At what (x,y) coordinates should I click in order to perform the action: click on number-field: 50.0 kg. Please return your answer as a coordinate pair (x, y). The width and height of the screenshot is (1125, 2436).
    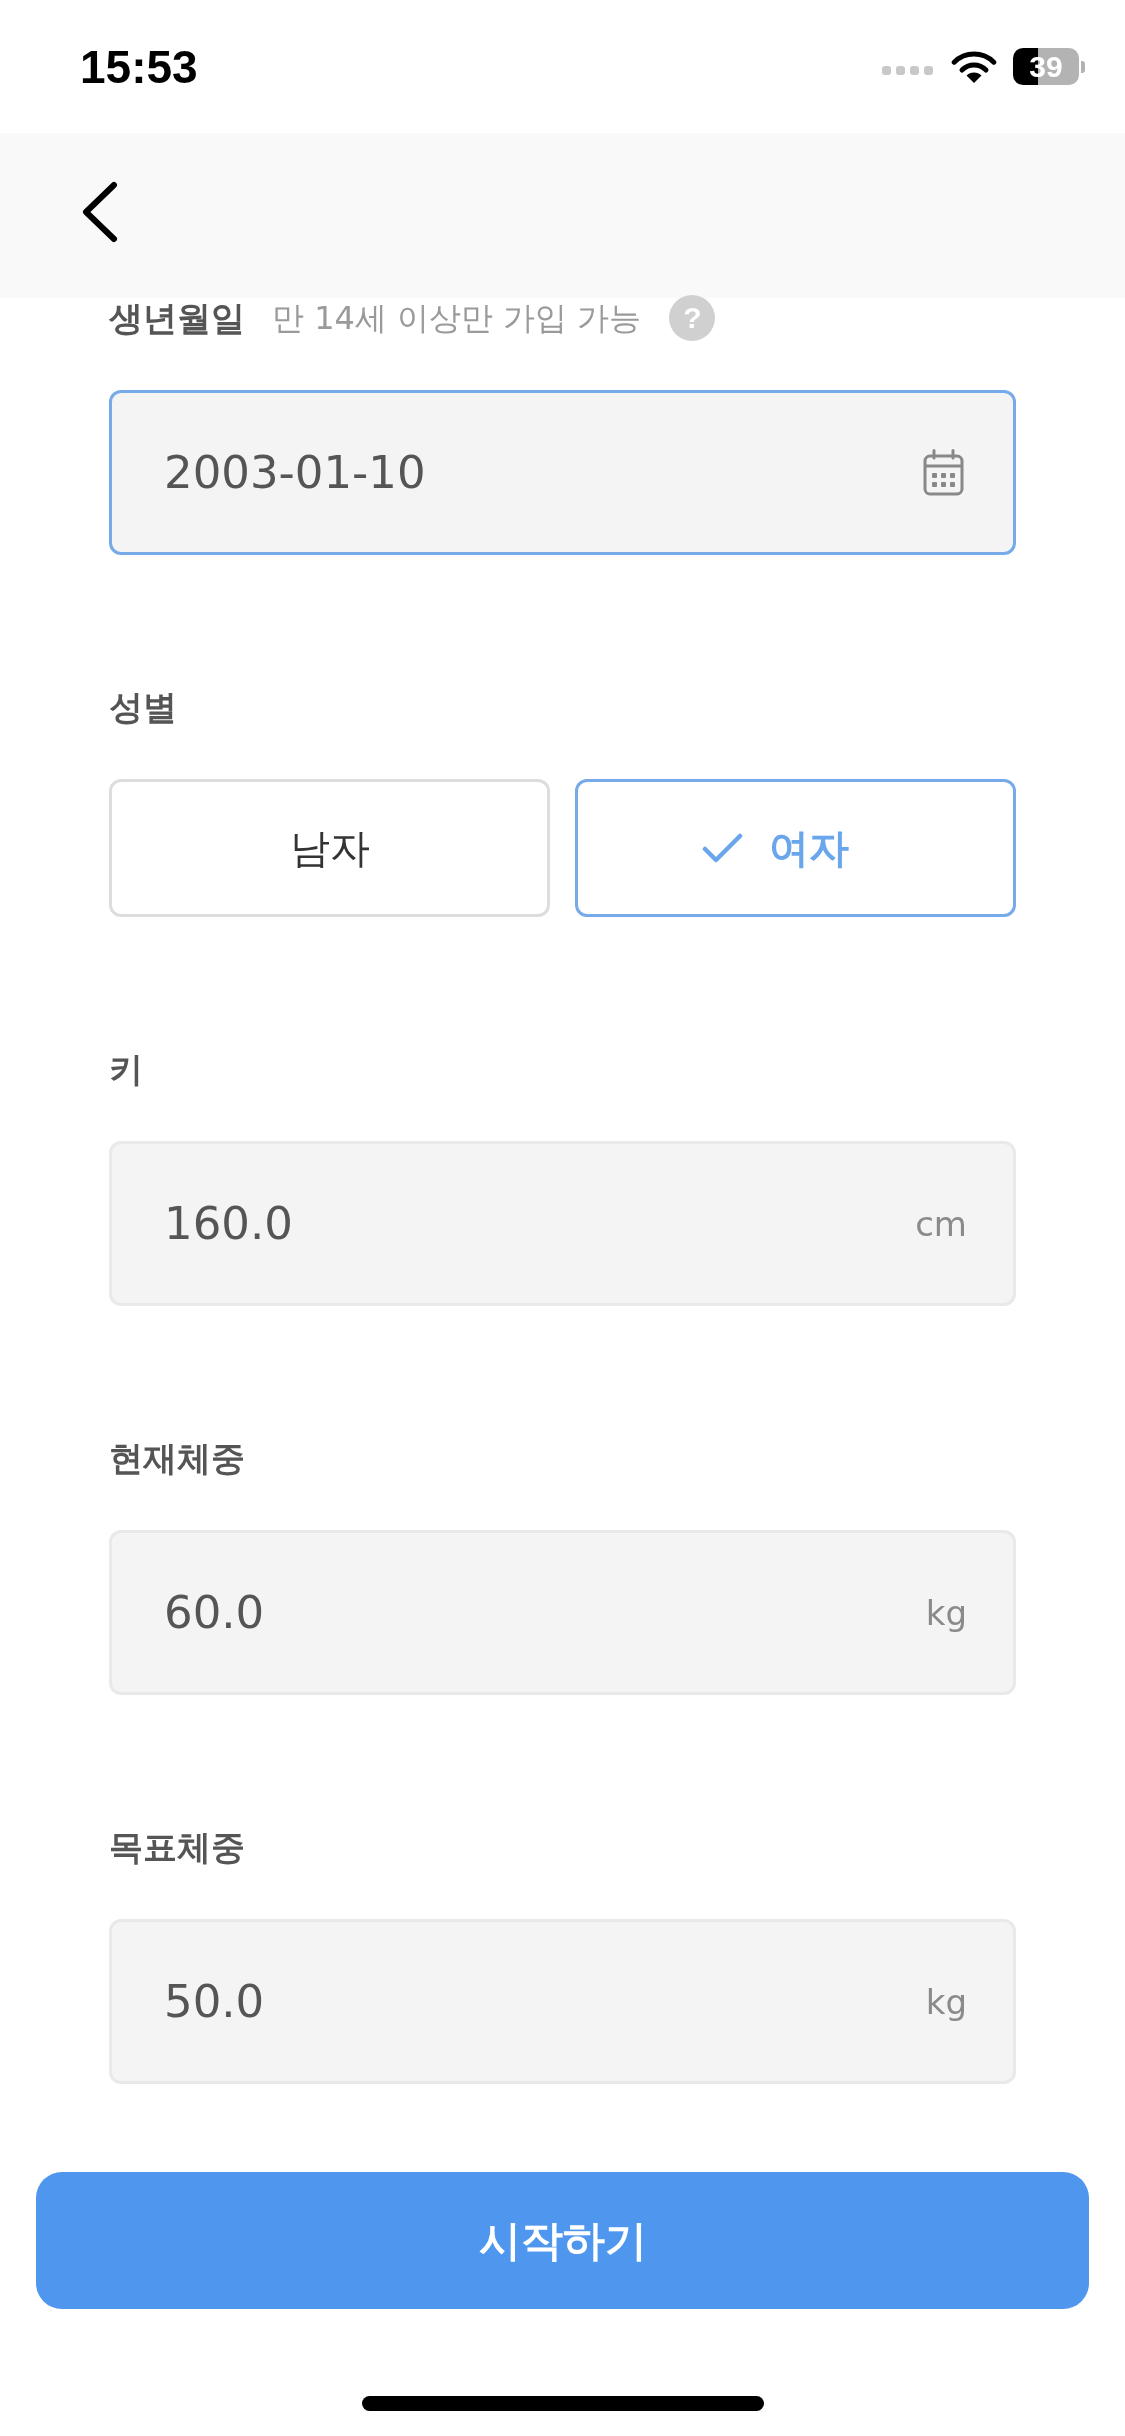
    Looking at the image, I should click on (562, 2001).